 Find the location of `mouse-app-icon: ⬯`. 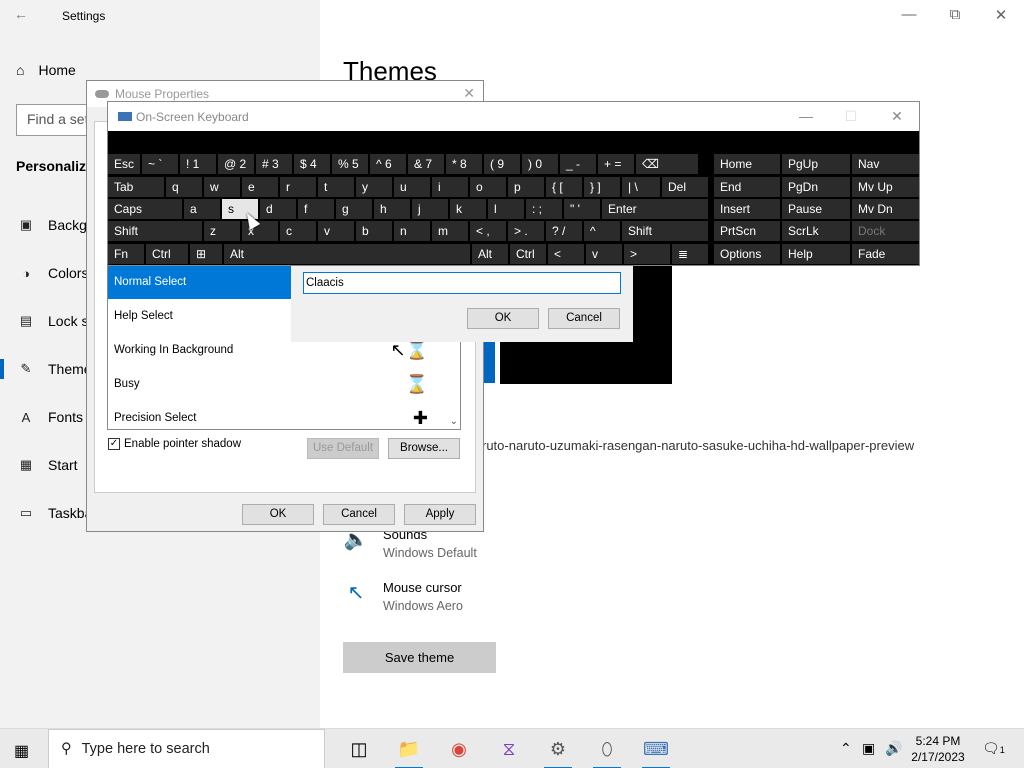

mouse-app-icon: ⬯ is located at coordinates (607, 751).